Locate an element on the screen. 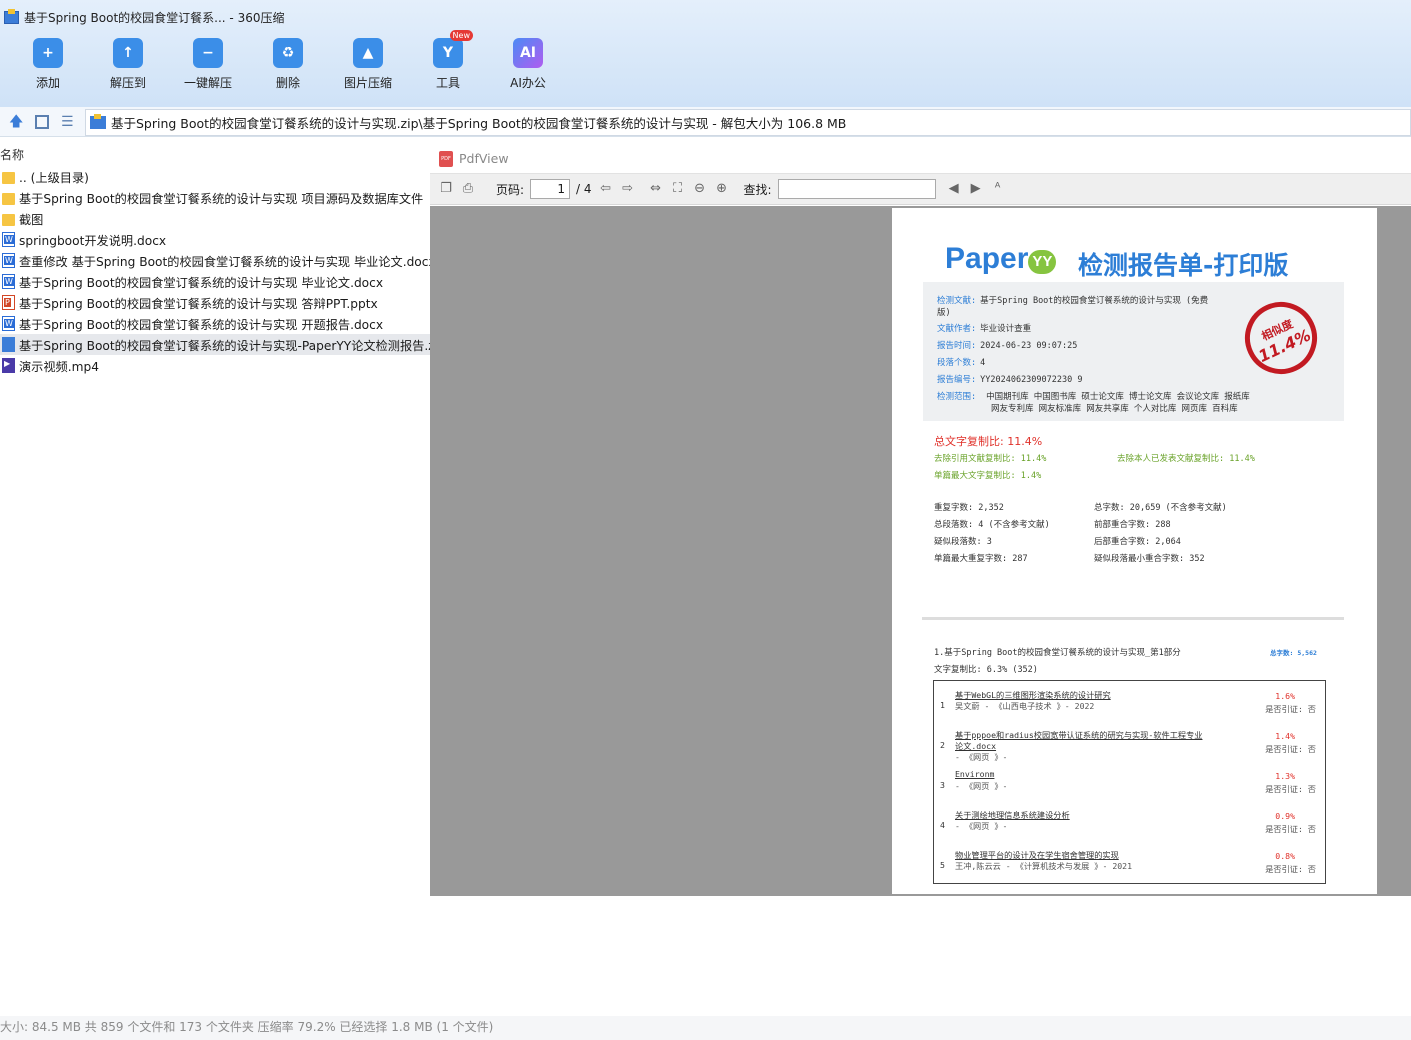 The width and height of the screenshot is (1411, 1040). report-stat: 前部重合字数: 288 is located at coordinates (1132, 525).